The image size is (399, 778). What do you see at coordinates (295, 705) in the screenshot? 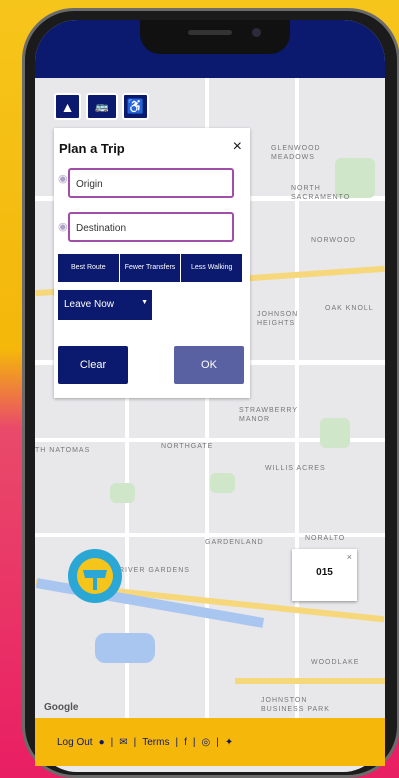
I see `map-label-johnston: JOHNSTON BUSINESS PARK` at bounding box center [295, 705].